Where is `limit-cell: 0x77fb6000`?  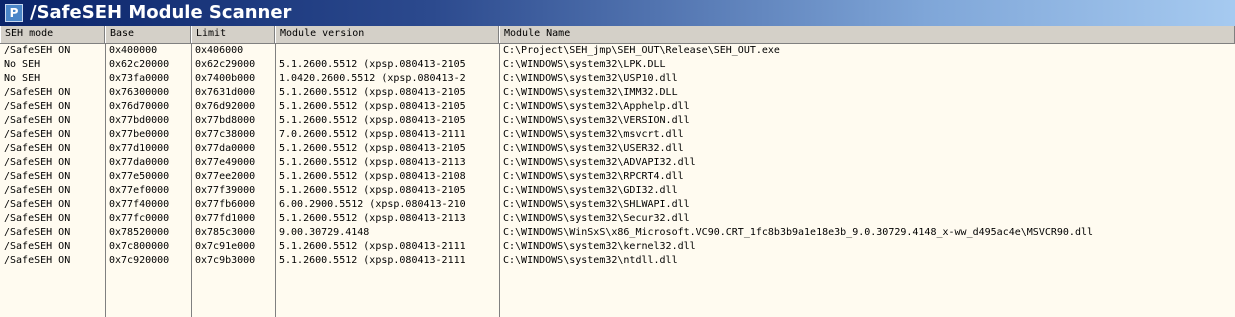
limit-cell: 0x77fb6000 is located at coordinates (225, 204).